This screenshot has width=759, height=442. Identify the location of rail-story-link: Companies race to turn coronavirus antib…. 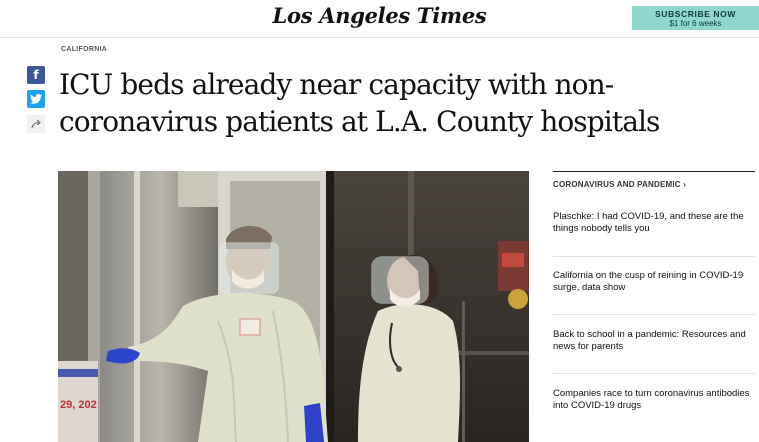
(654, 400).